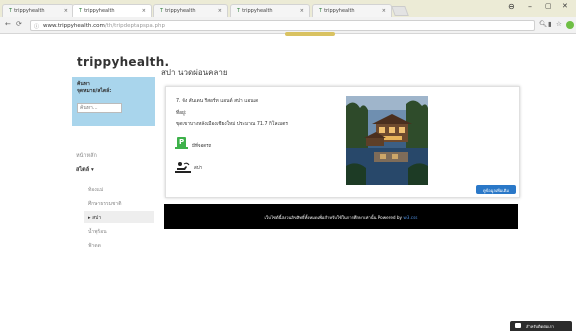  I want to click on resort-photo, so click(387, 140).